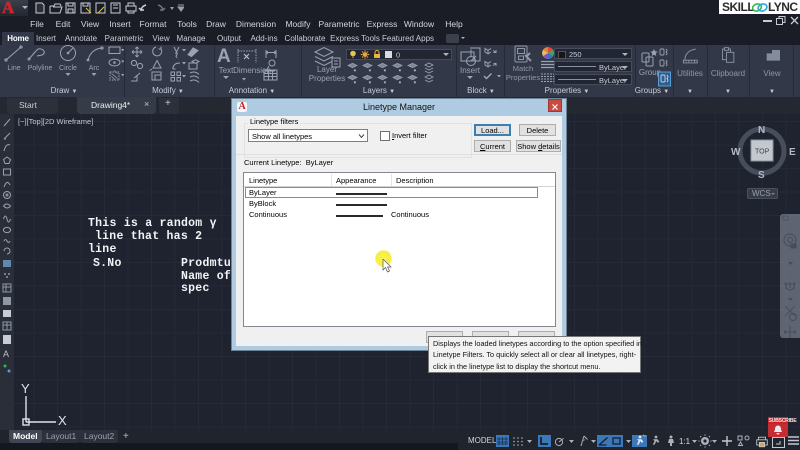 The height and width of the screenshot is (450, 800). I want to click on svg-text: 0, so click(398, 55).